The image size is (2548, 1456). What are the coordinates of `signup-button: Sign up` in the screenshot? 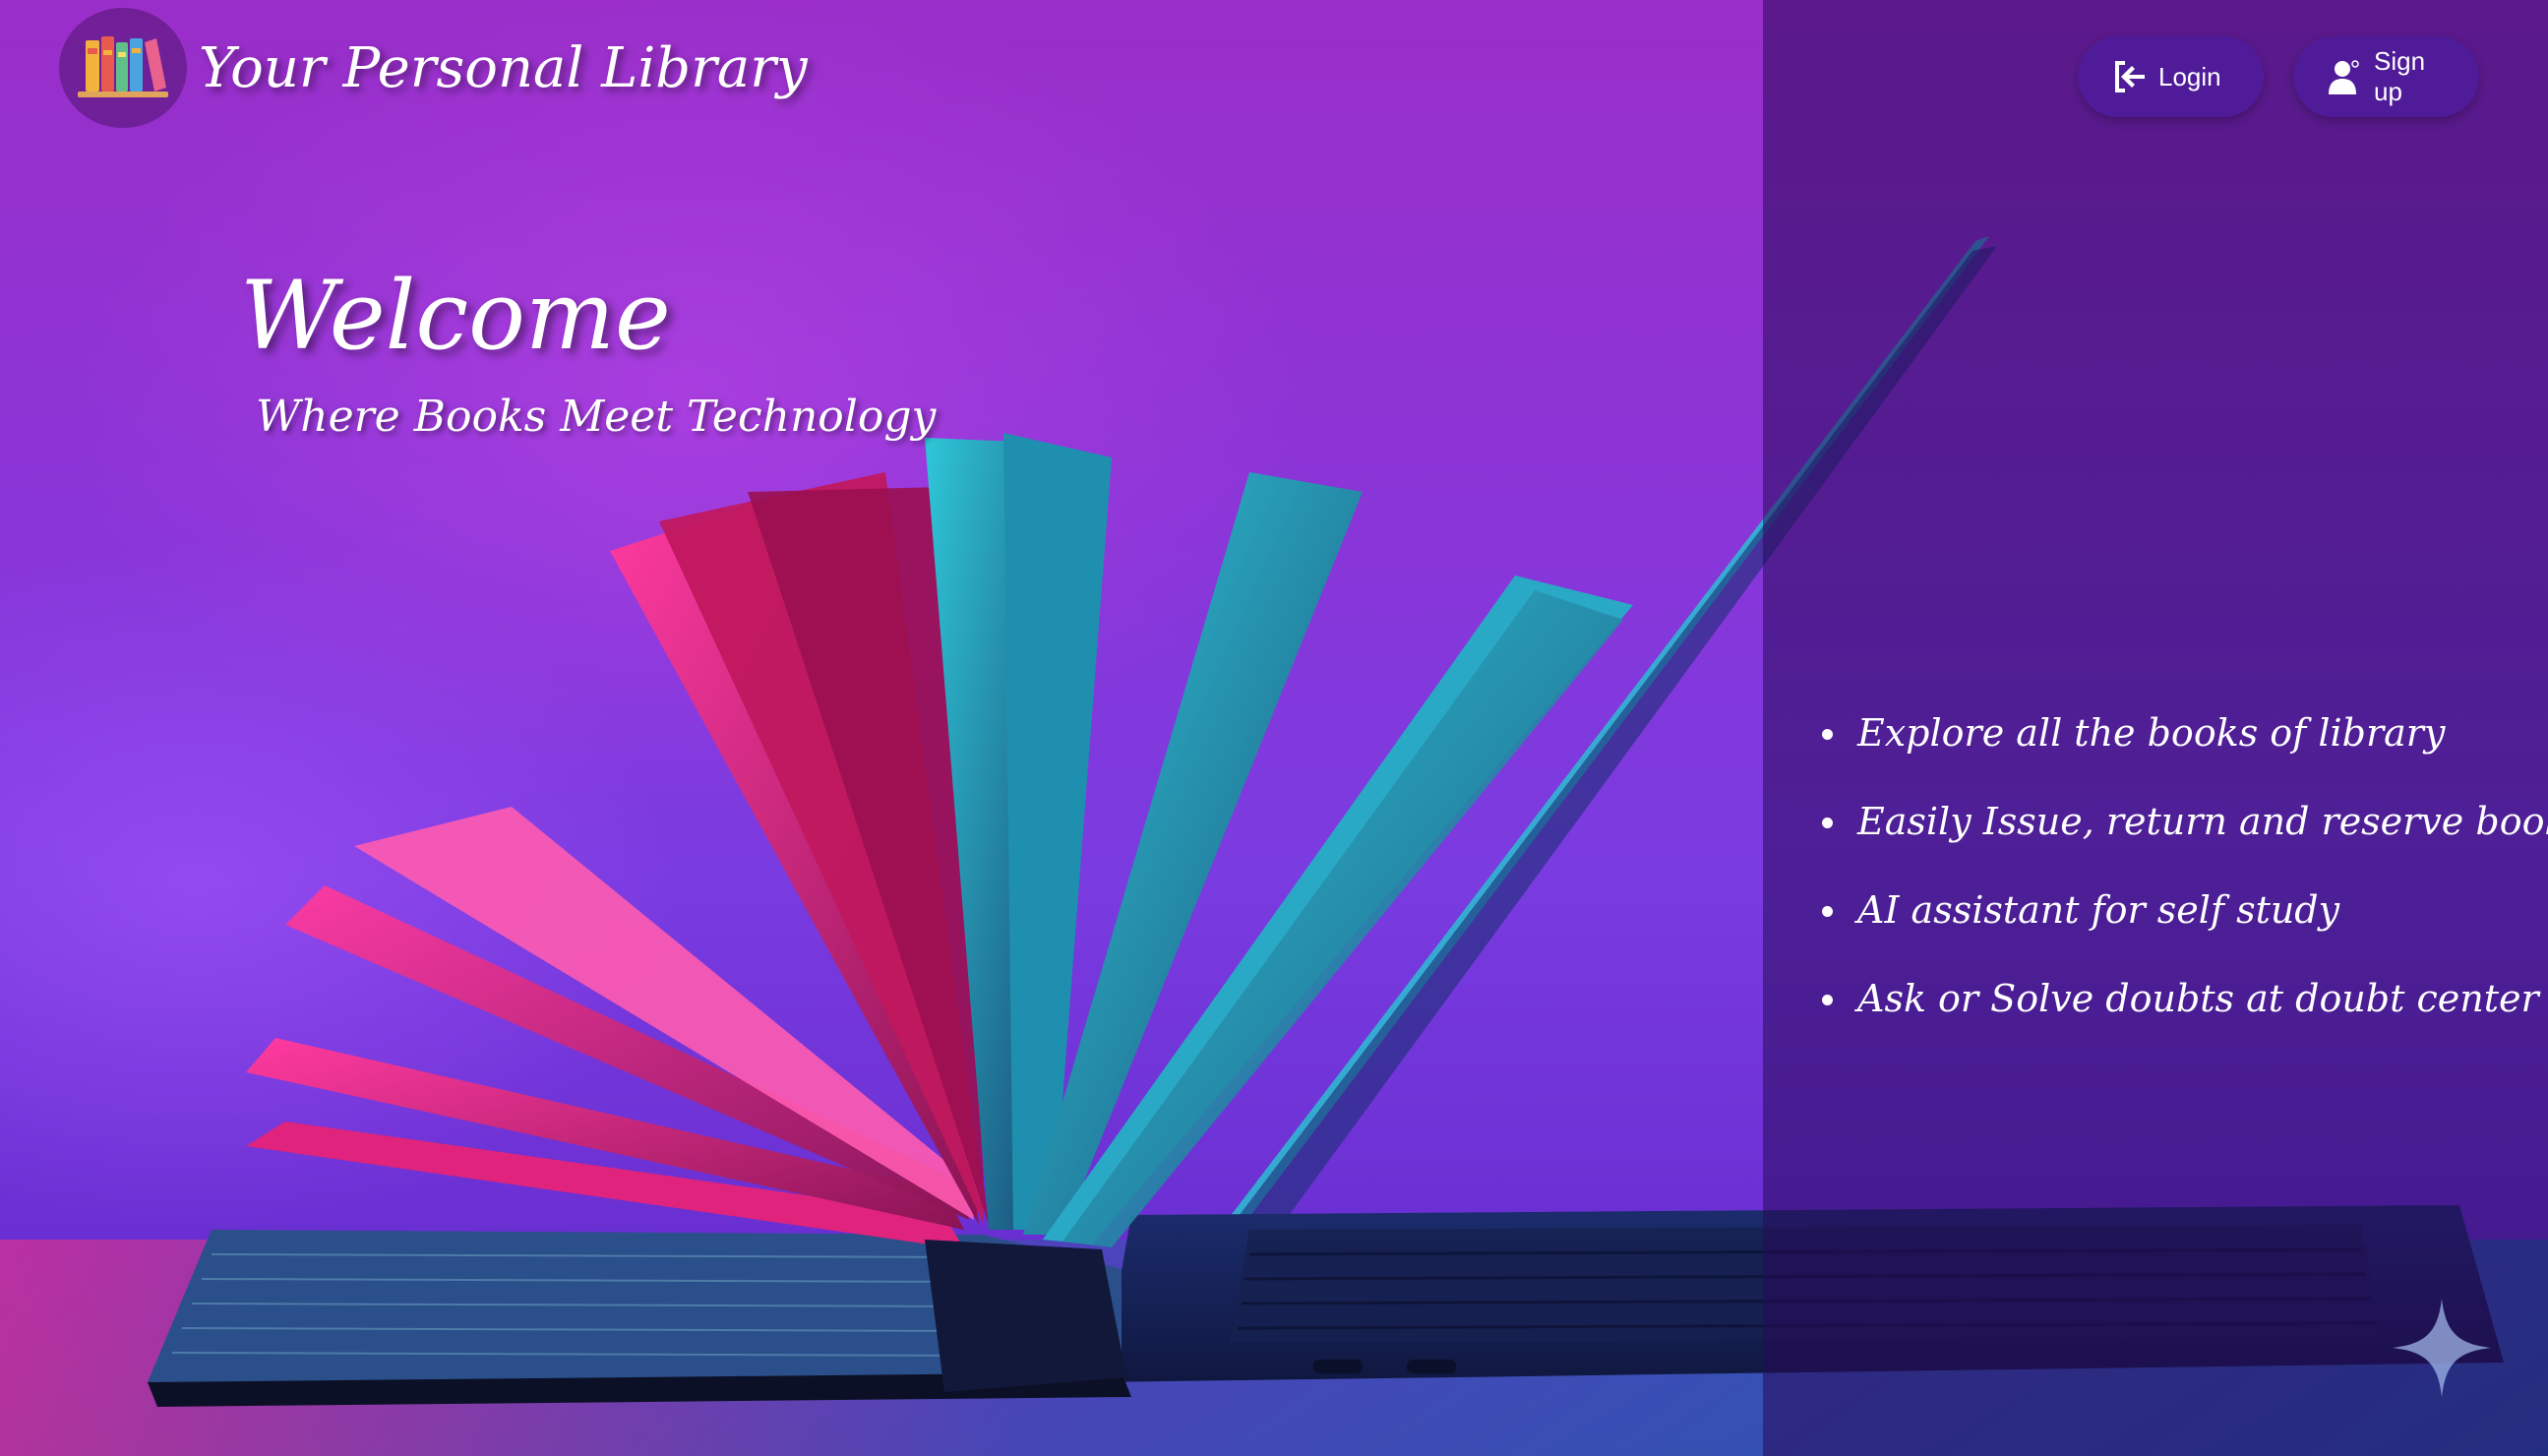 It's located at (2386, 76).